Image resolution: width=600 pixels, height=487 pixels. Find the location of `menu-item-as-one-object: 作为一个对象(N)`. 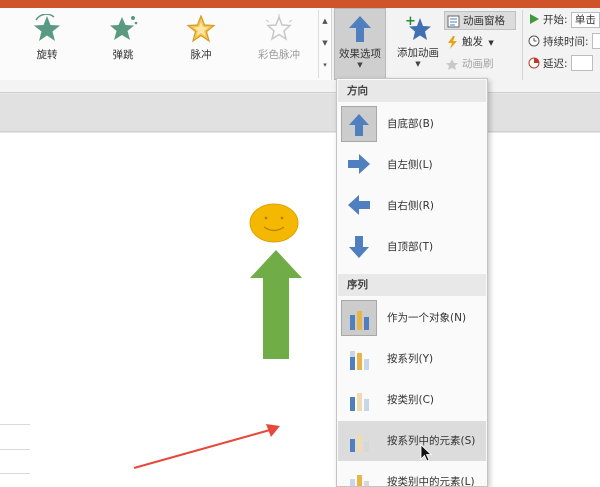

menu-item-as-one-object: 作为一个对象(N) is located at coordinates (412, 318).